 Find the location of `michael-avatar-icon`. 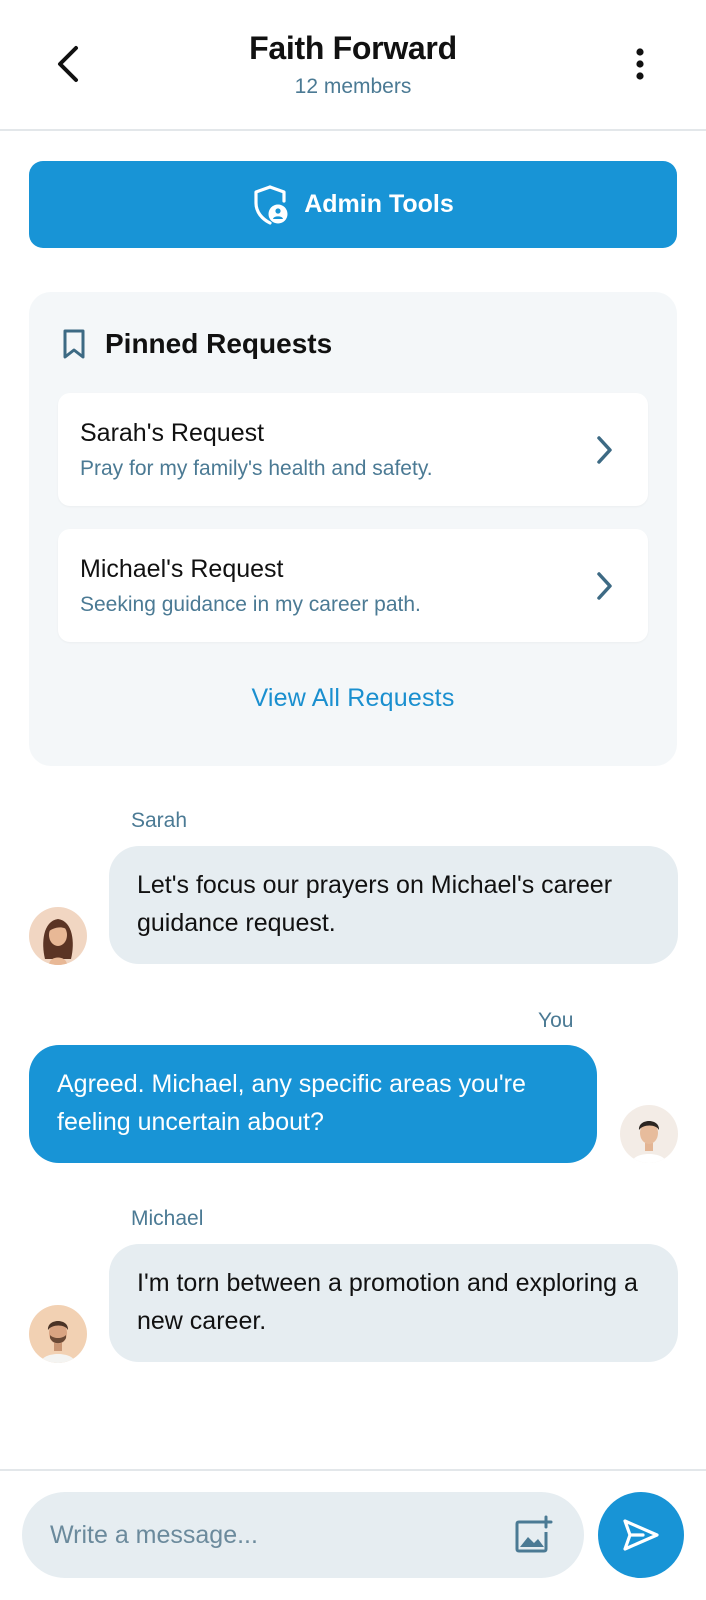

michael-avatar-icon is located at coordinates (58, 1334).